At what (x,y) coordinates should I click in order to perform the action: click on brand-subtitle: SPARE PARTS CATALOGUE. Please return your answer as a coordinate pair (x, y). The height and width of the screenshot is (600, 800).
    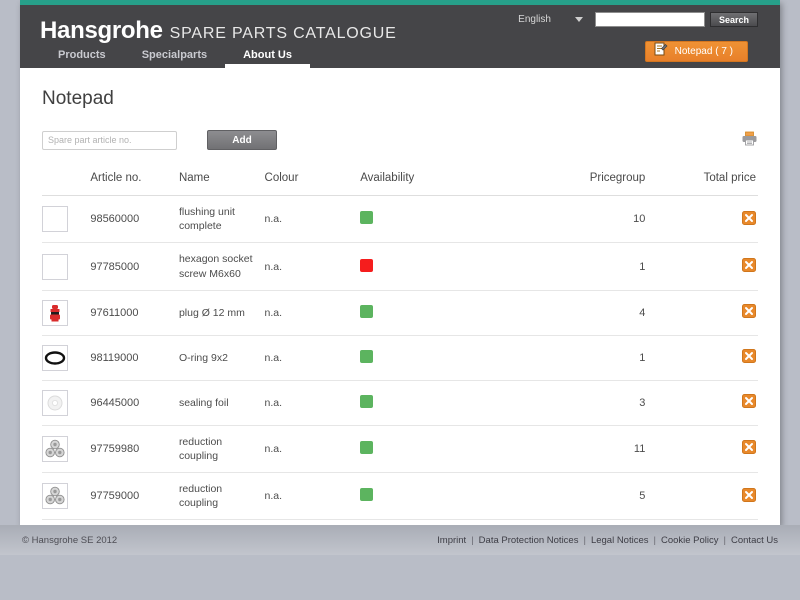
    Looking at the image, I should click on (283, 33).